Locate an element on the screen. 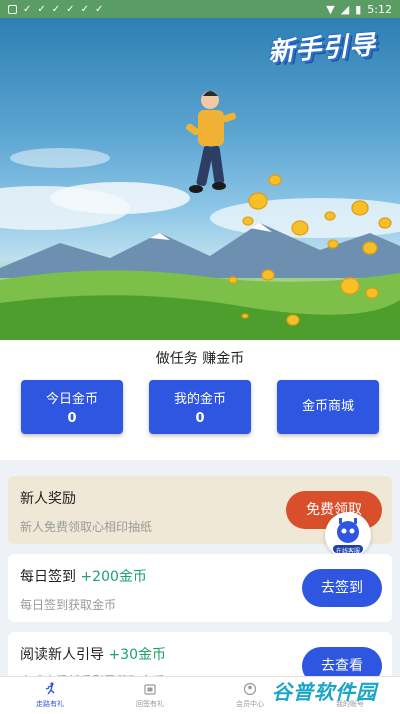 This screenshot has width=400, height=714. tab-checkin-rewards: 回签有礼 is located at coordinates (150, 695).